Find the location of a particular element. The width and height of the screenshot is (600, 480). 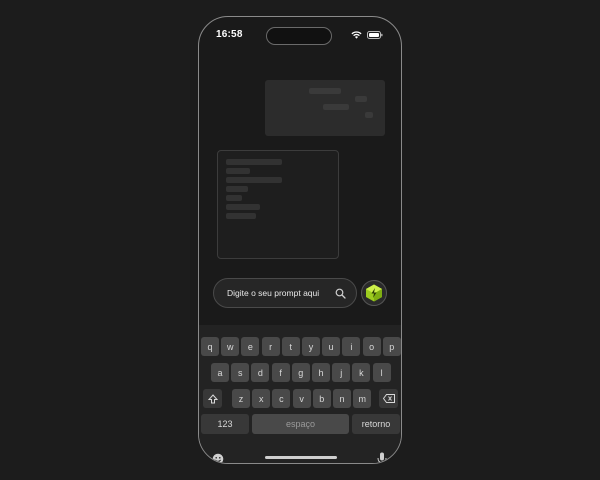

key-label: d is located at coordinates (260, 372).